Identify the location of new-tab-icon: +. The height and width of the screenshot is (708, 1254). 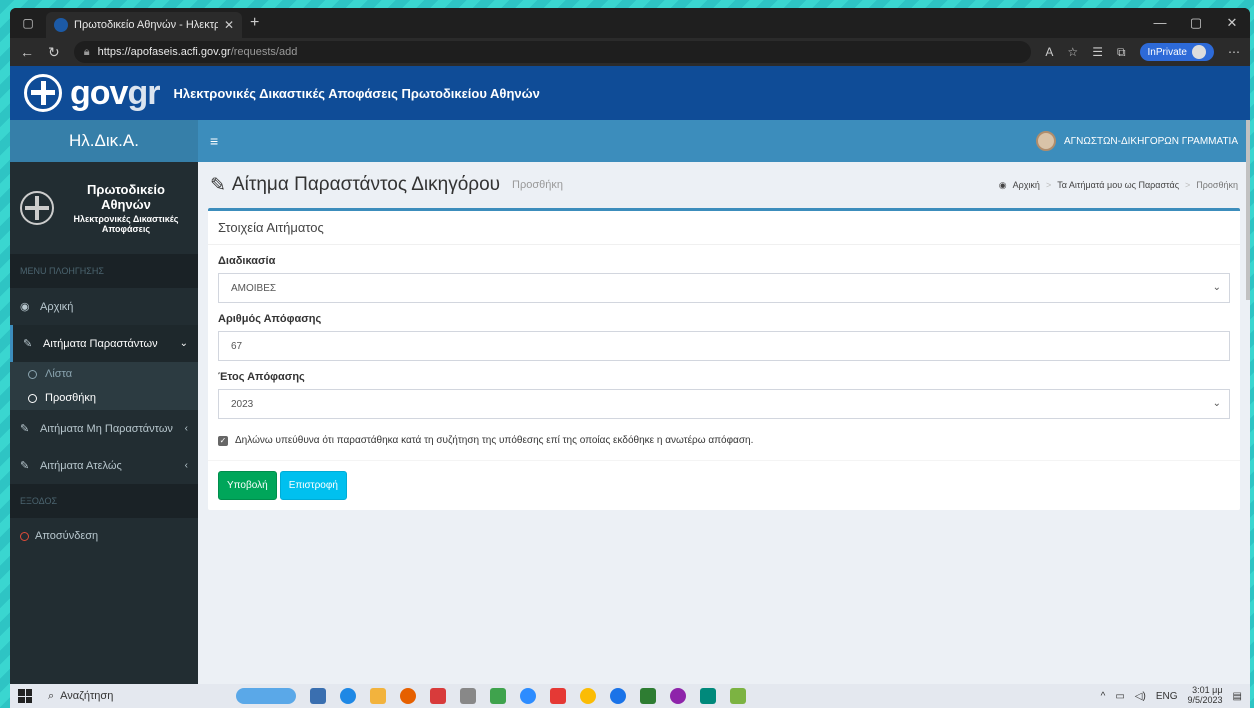
(254, 23).